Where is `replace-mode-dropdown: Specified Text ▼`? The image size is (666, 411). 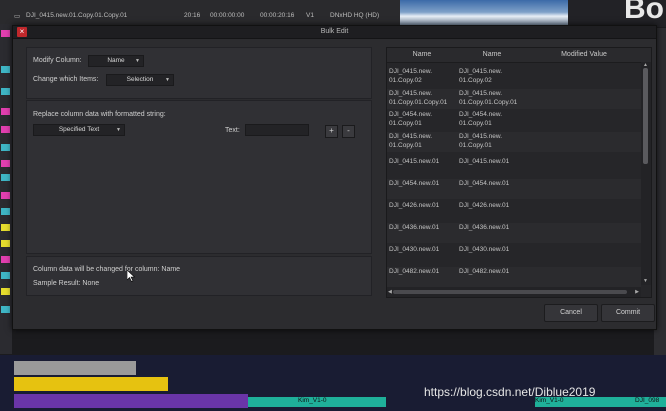 replace-mode-dropdown: Specified Text ▼ is located at coordinates (79, 130).